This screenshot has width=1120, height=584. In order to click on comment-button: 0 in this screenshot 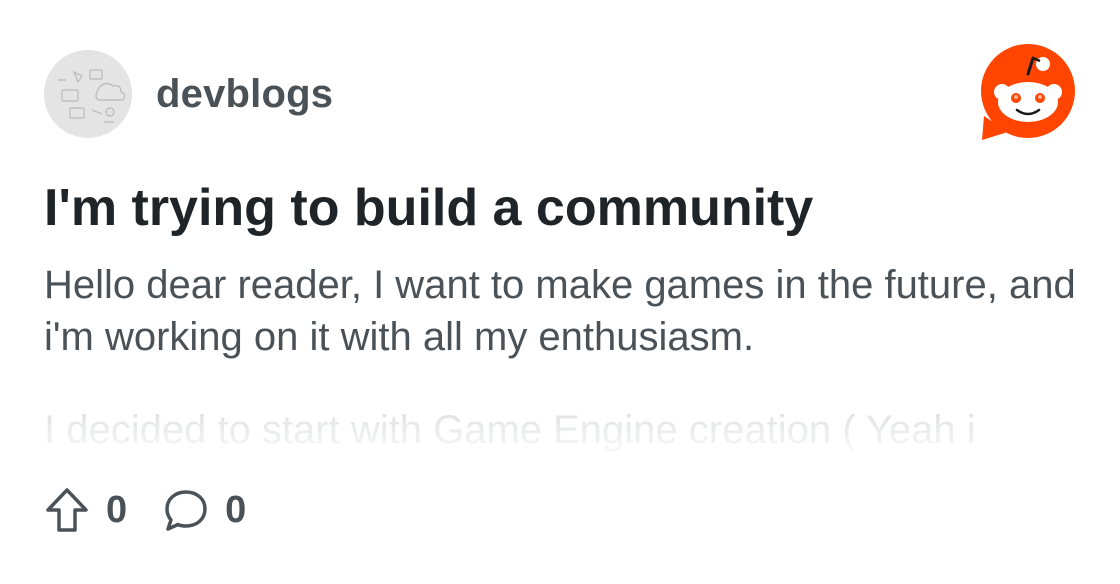, I will do `click(204, 510)`.